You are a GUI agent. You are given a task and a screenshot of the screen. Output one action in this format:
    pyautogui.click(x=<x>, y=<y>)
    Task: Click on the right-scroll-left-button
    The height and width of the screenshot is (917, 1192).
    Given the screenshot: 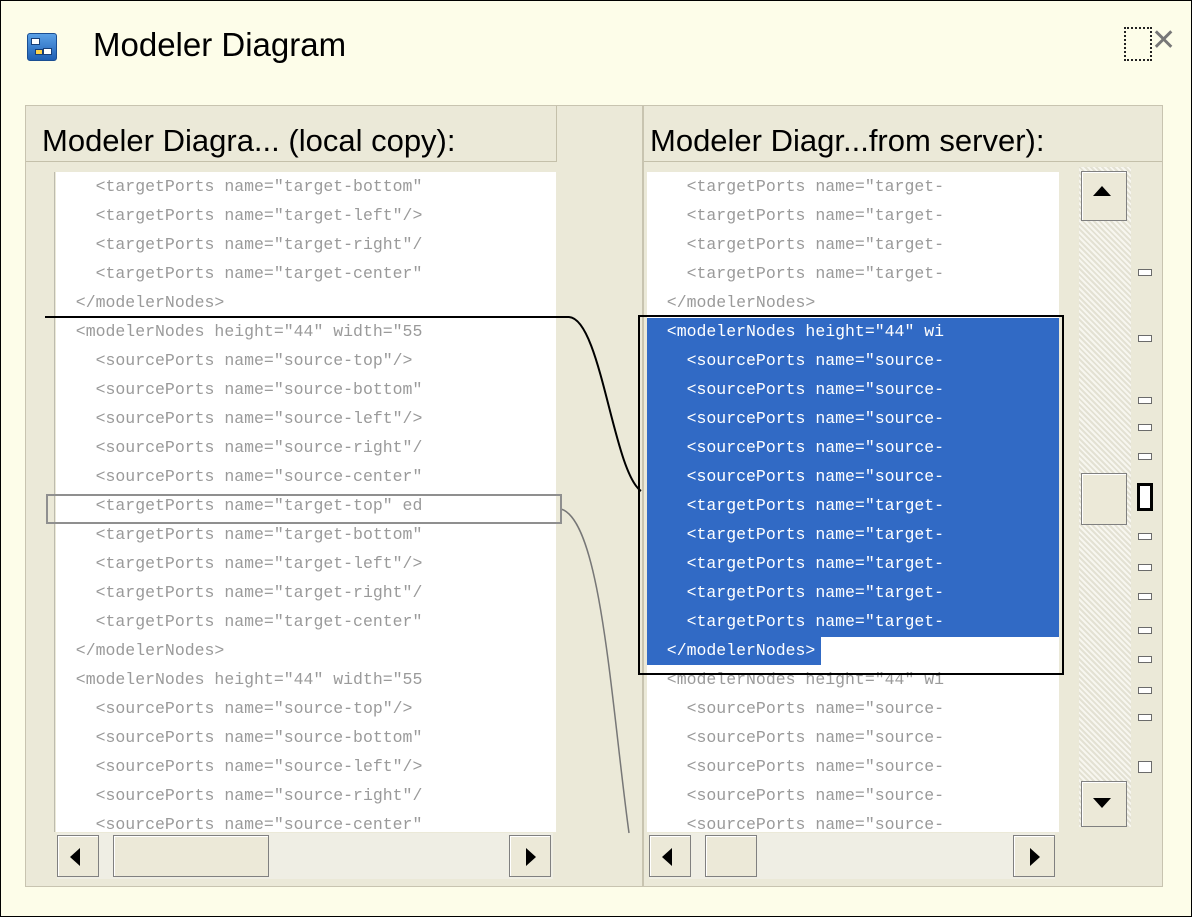 What is the action you would take?
    pyautogui.click(x=670, y=856)
    